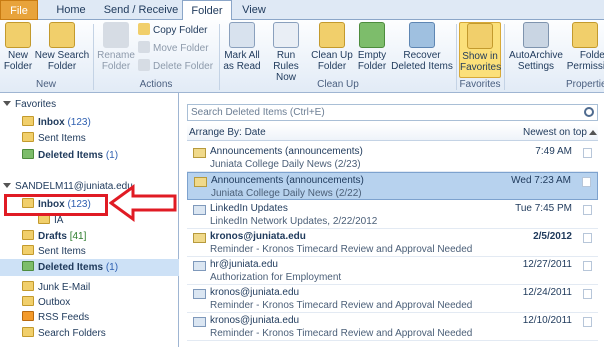 The image size is (604, 347). I want to click on show-in-favorites-button: Show in Favorites, so click(480, 50).